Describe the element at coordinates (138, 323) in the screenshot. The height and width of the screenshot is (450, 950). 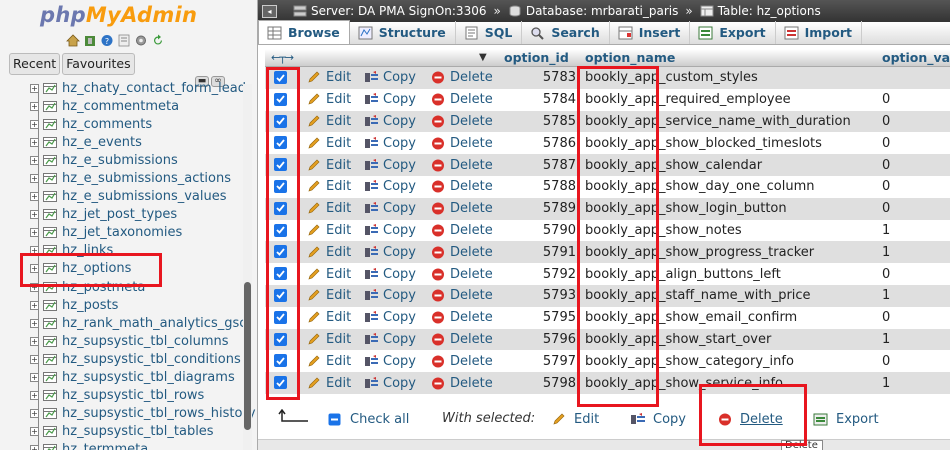
I see `nav-table-item: + hz_rank_math_analytics_gsc` at that location.